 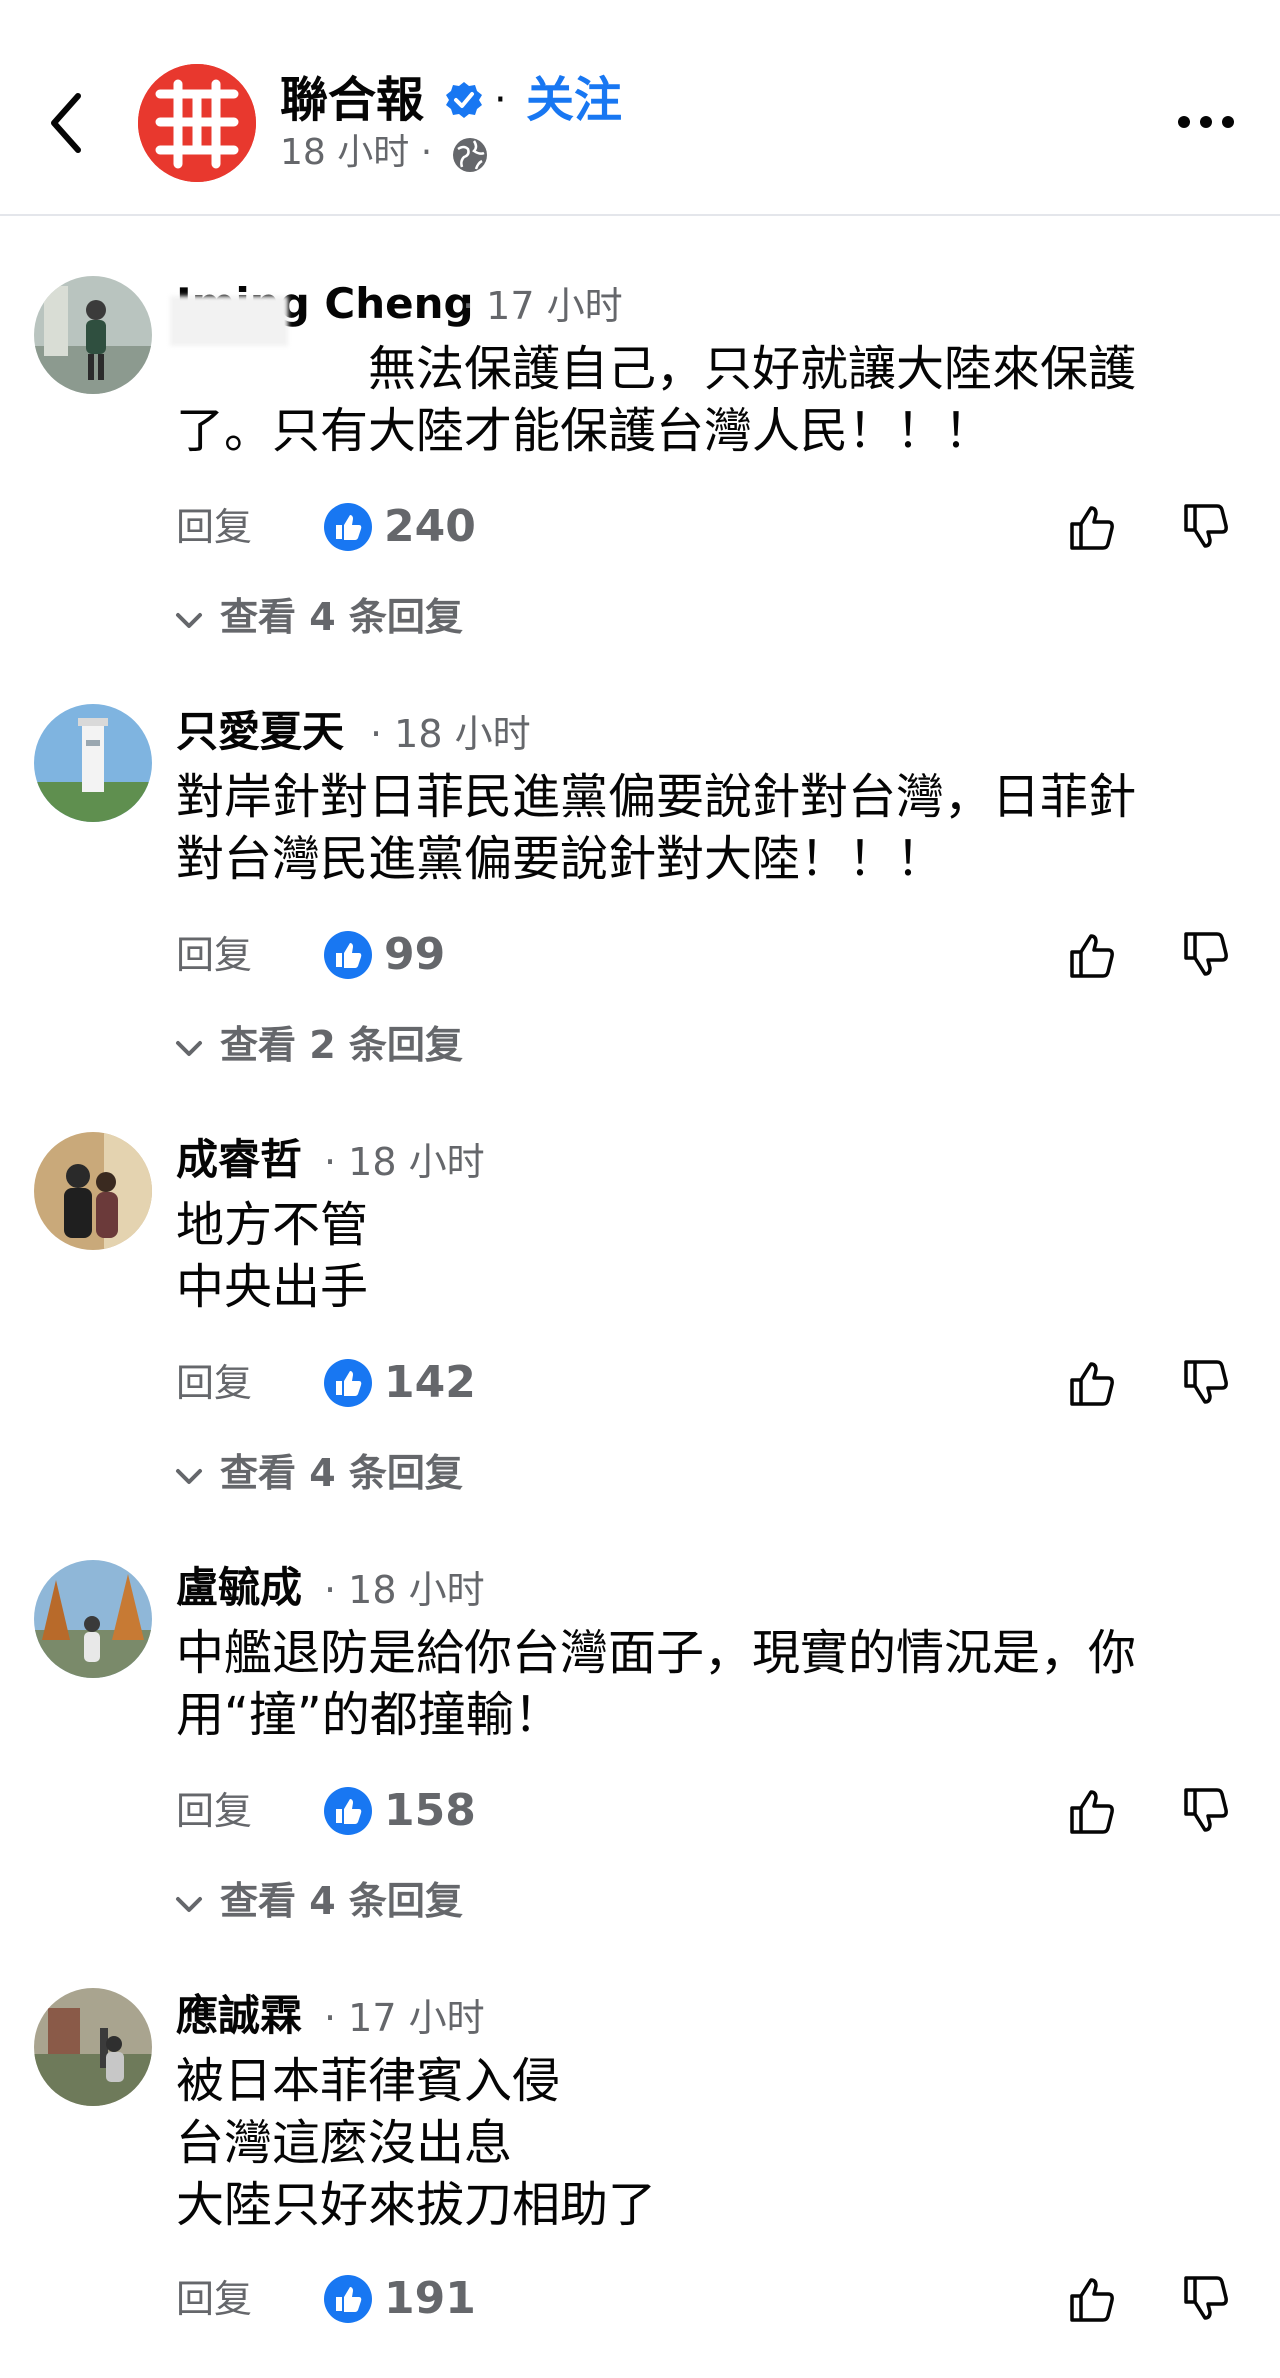 I want to click on page-name: 聯合報, so click(x=352, y=100).